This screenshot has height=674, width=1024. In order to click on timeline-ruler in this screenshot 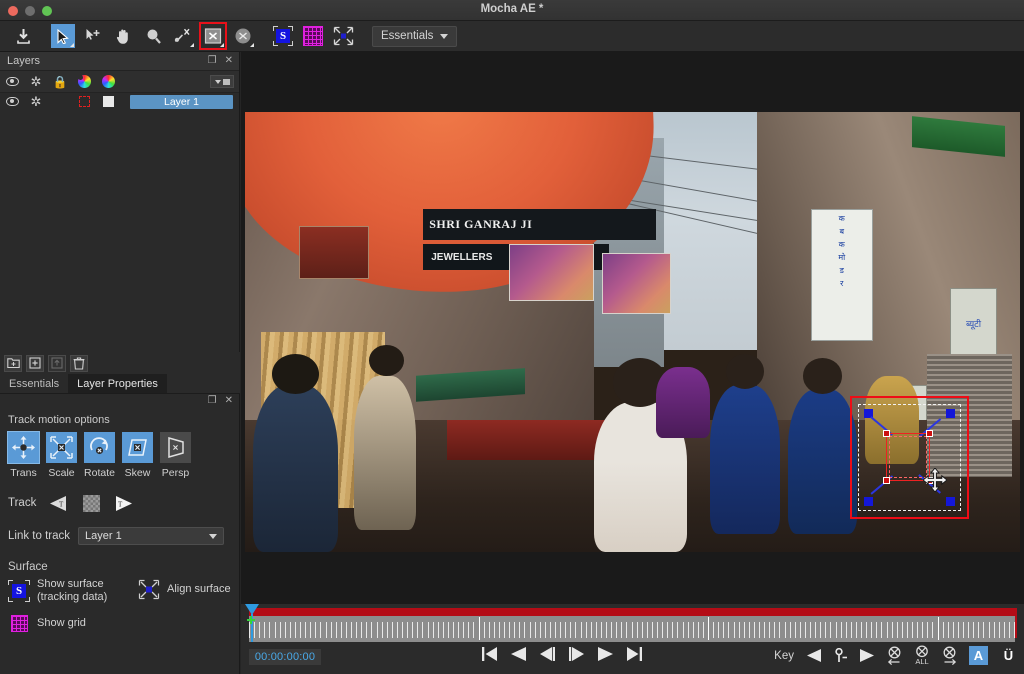, I will do `click(632, 629)`.